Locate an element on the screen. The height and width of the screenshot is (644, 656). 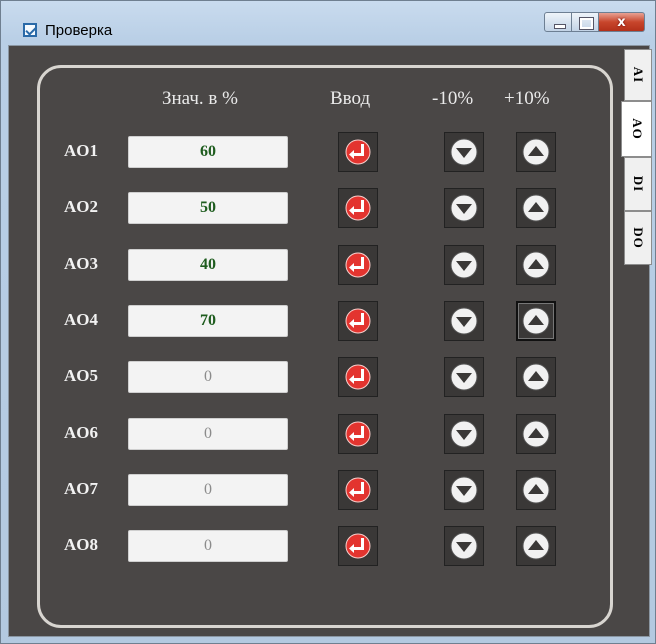
enter-button-ao7 is located at coordinates (358, 489).